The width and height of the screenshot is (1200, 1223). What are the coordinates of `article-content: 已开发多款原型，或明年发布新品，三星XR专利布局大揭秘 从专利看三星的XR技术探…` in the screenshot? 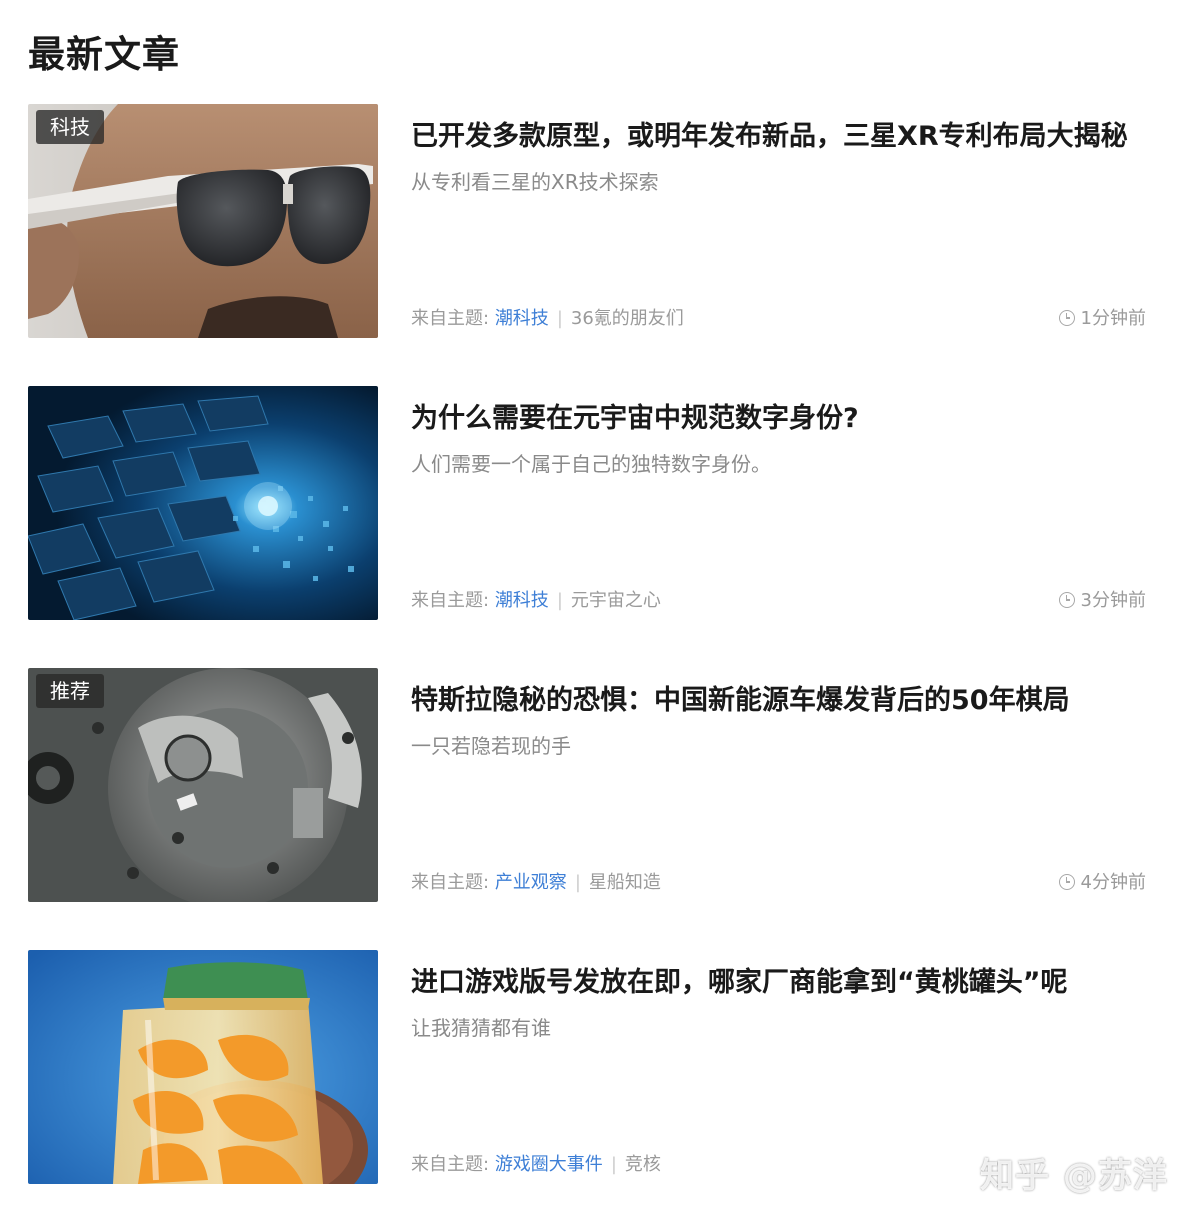 It's located at (778, 221).